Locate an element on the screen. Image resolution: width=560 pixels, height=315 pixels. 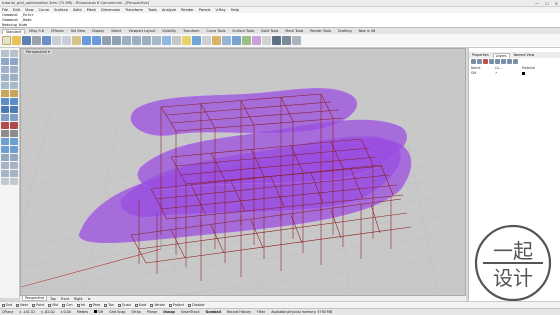
tab-properties: Properties is located at coordinates (480, 55).